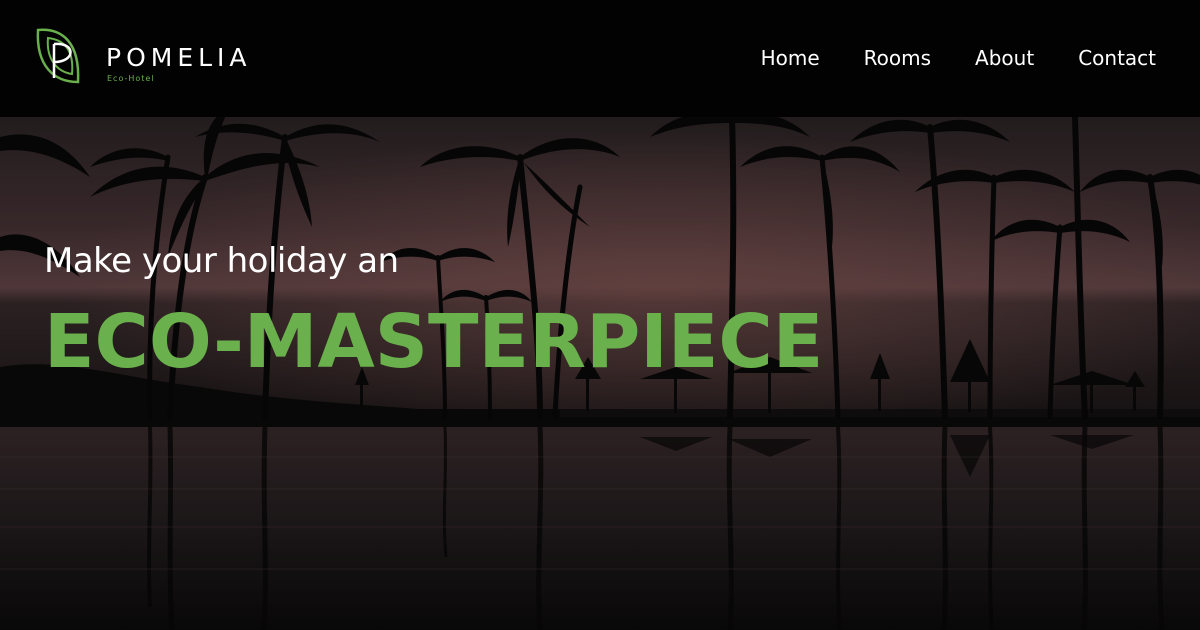 The image size is (1200, 630). I want to click on leaf-logo-icon, so click(58, 56).